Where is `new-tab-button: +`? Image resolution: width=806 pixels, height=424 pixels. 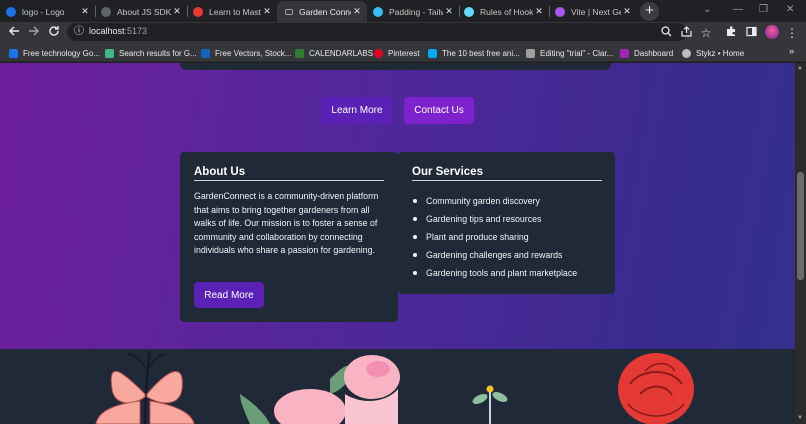 new-tab-button: + is located at coordinates (649, 11).